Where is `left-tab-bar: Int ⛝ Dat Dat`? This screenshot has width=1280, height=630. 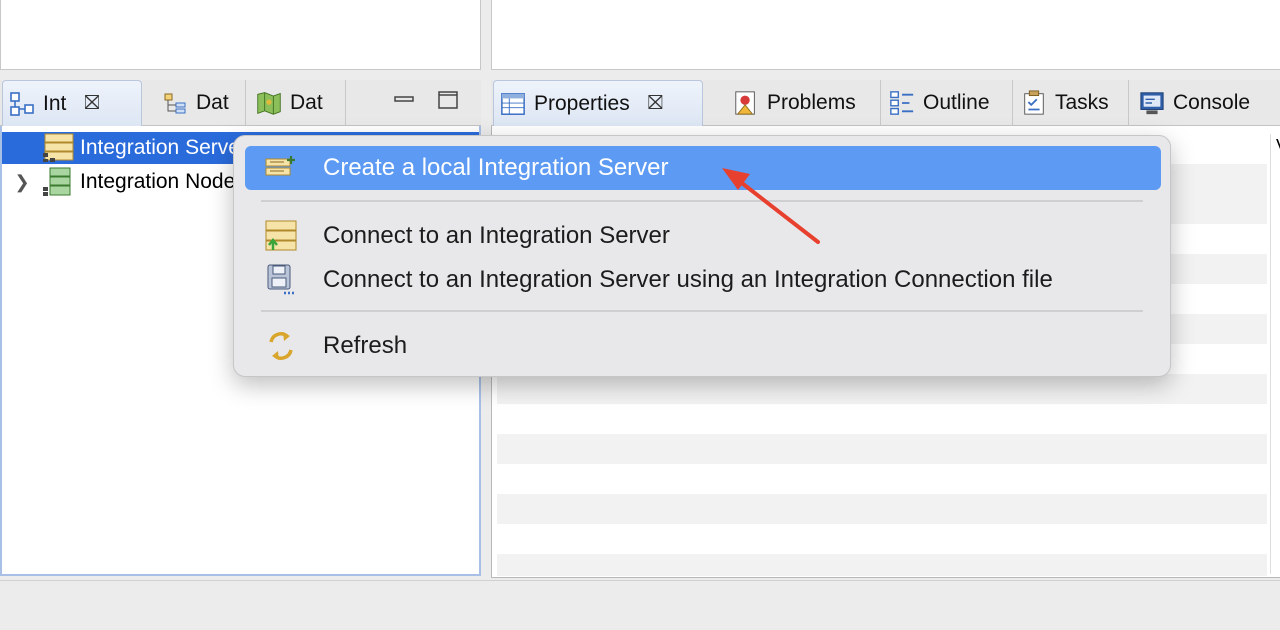 left-tab-bar: Int ⛝ Dat Dat is located at coordinates (240, 103).